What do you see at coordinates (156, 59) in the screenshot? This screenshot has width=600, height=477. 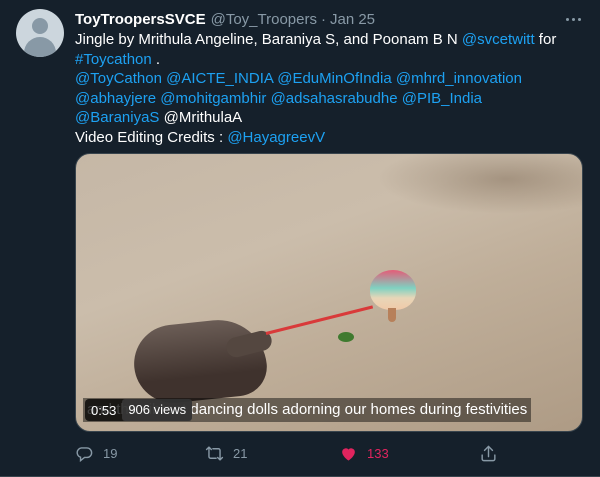 I see `tweet-text-segment: .` at bounding box center [156, 59].